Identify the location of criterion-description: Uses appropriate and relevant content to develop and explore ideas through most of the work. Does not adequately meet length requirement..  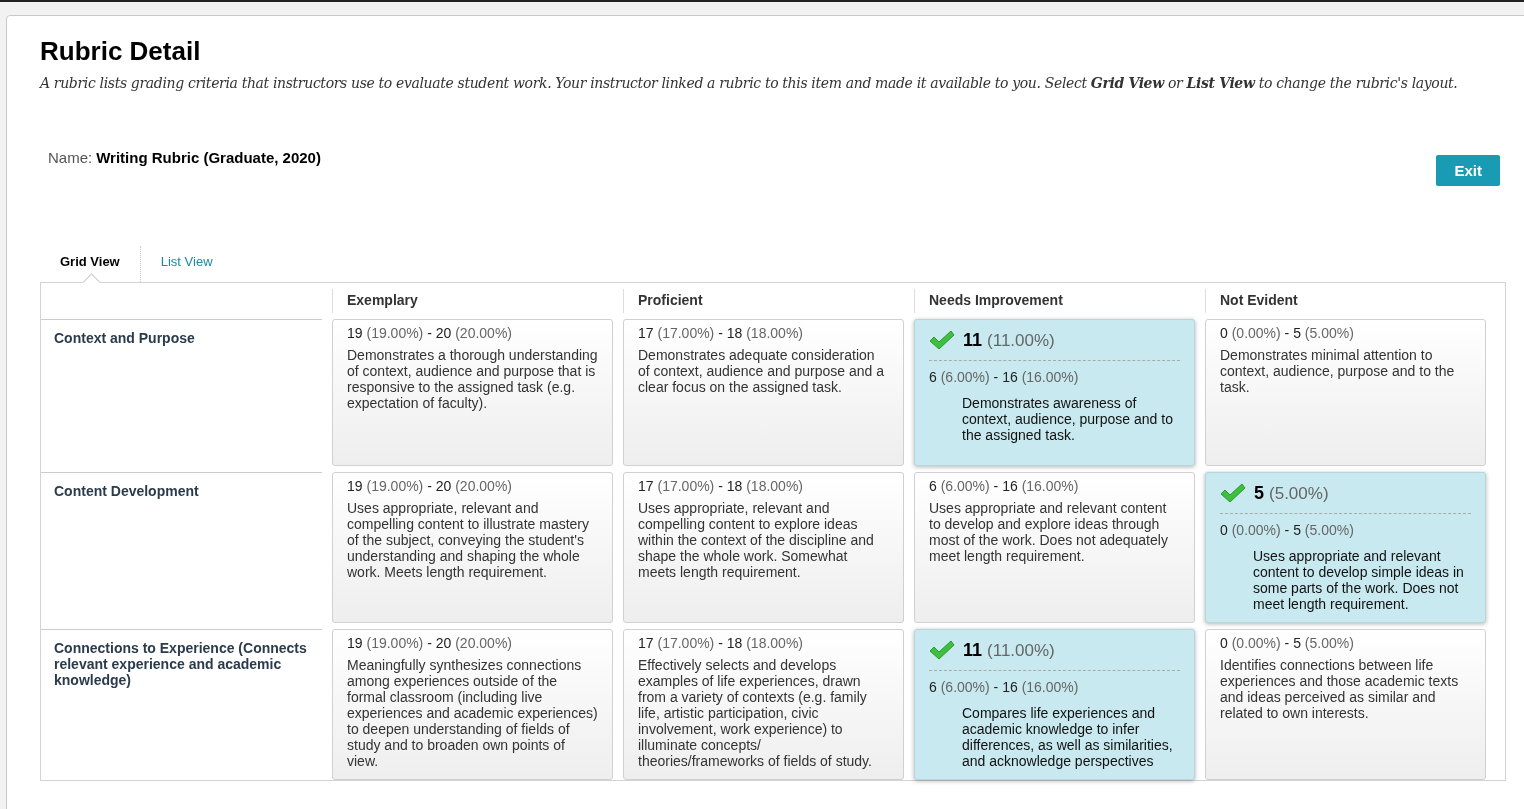
(1049, 532).